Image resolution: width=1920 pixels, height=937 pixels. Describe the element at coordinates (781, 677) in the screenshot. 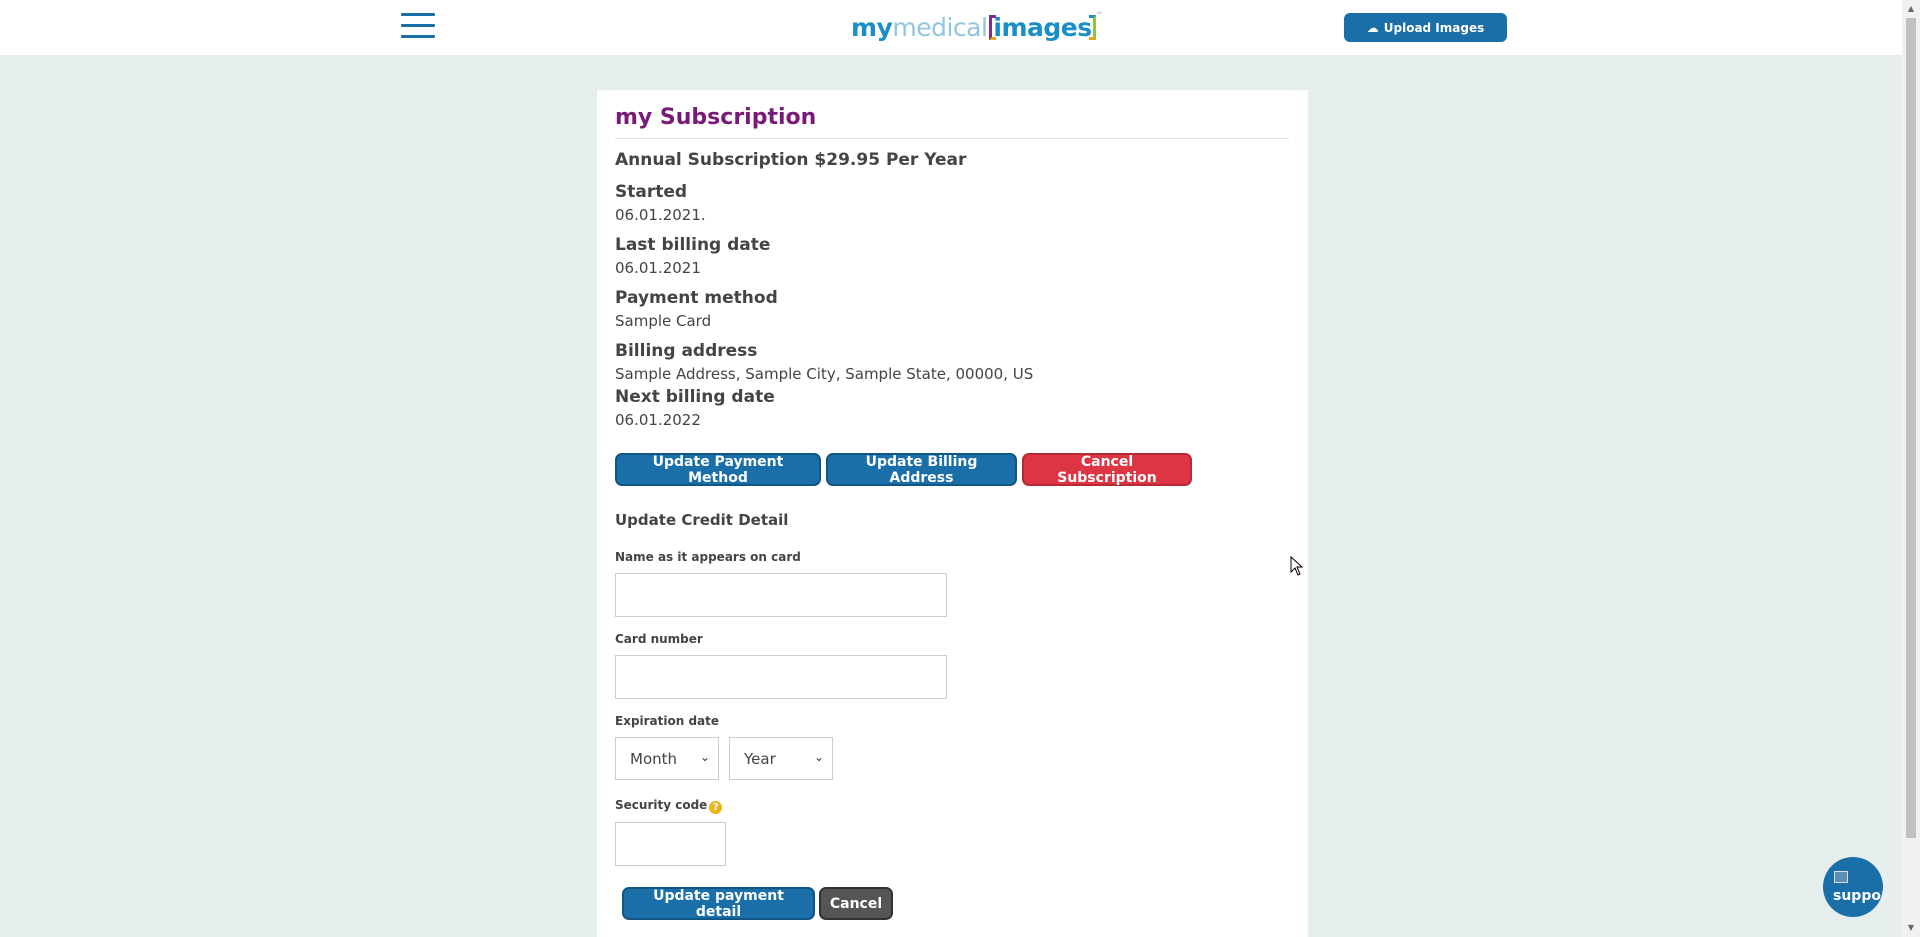

I see `card-number-input` at that location.